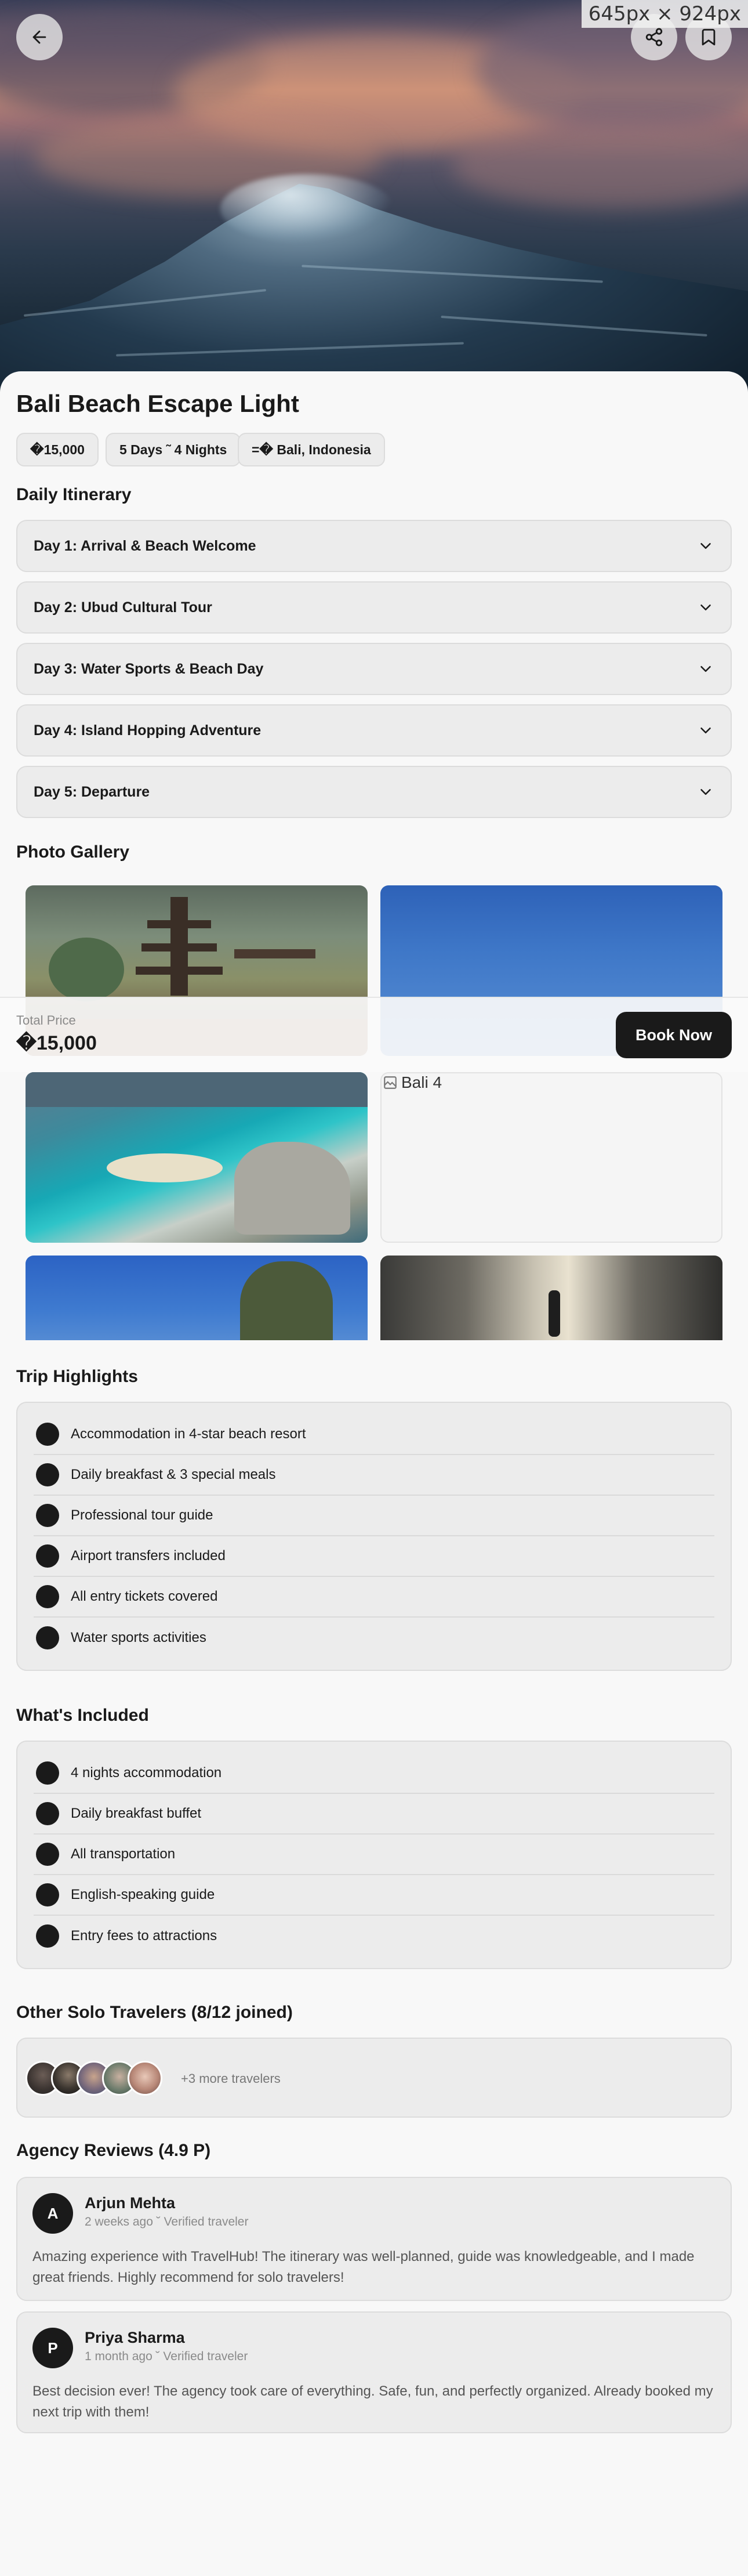 The width and height of the screenshot is (748, 2576). I want to click on gallery-heading: Photo Gallery, so click(73, 852).